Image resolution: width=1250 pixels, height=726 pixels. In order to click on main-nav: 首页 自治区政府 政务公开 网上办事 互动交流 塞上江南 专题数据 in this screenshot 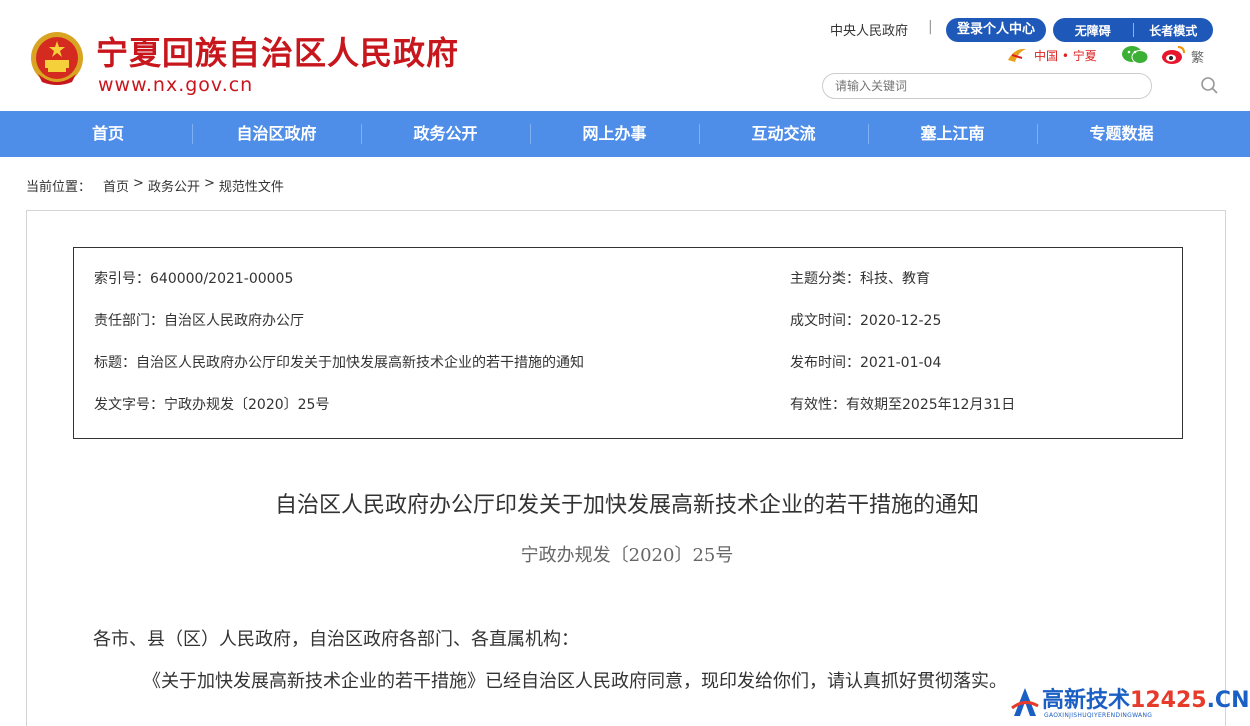, I will do `click(625, 134)`.